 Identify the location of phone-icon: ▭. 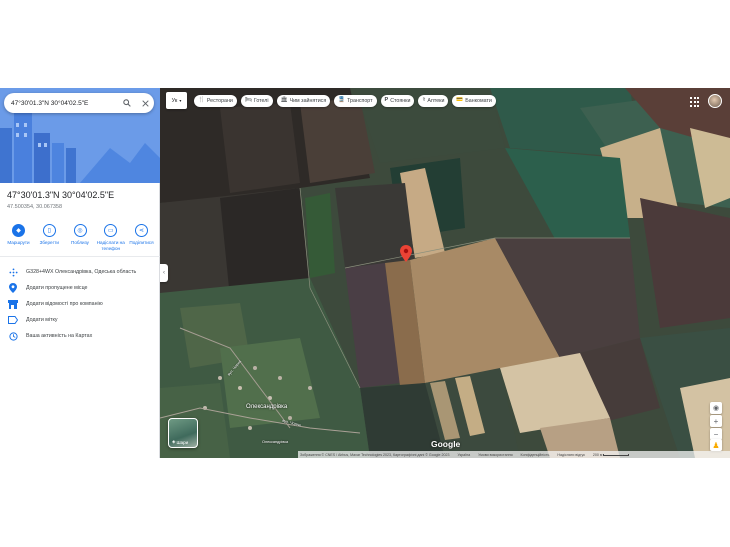
(110, 231).